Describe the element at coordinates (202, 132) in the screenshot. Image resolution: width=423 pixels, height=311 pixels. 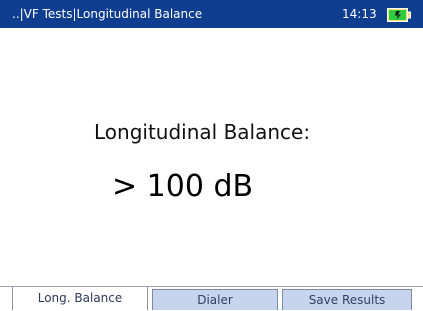
I see `measurement-label: Longitudinal Balance:` at that location.